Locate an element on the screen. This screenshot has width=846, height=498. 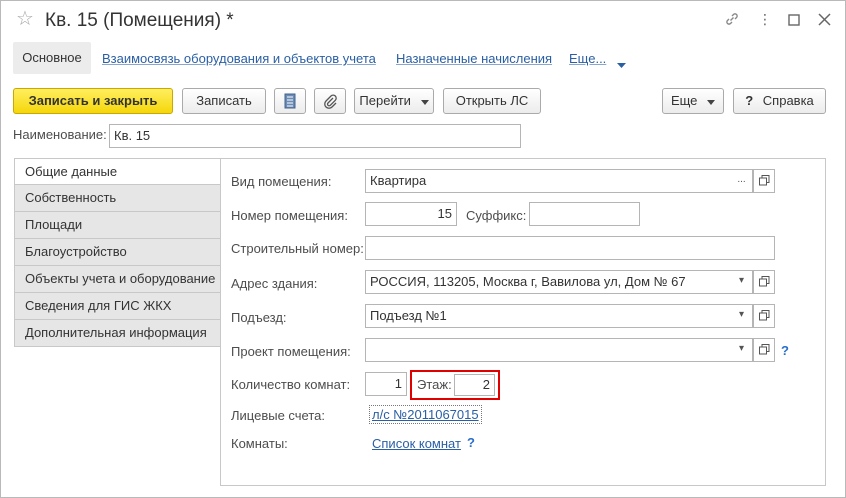
more-button: Еще is located at coordinates (693, 101).